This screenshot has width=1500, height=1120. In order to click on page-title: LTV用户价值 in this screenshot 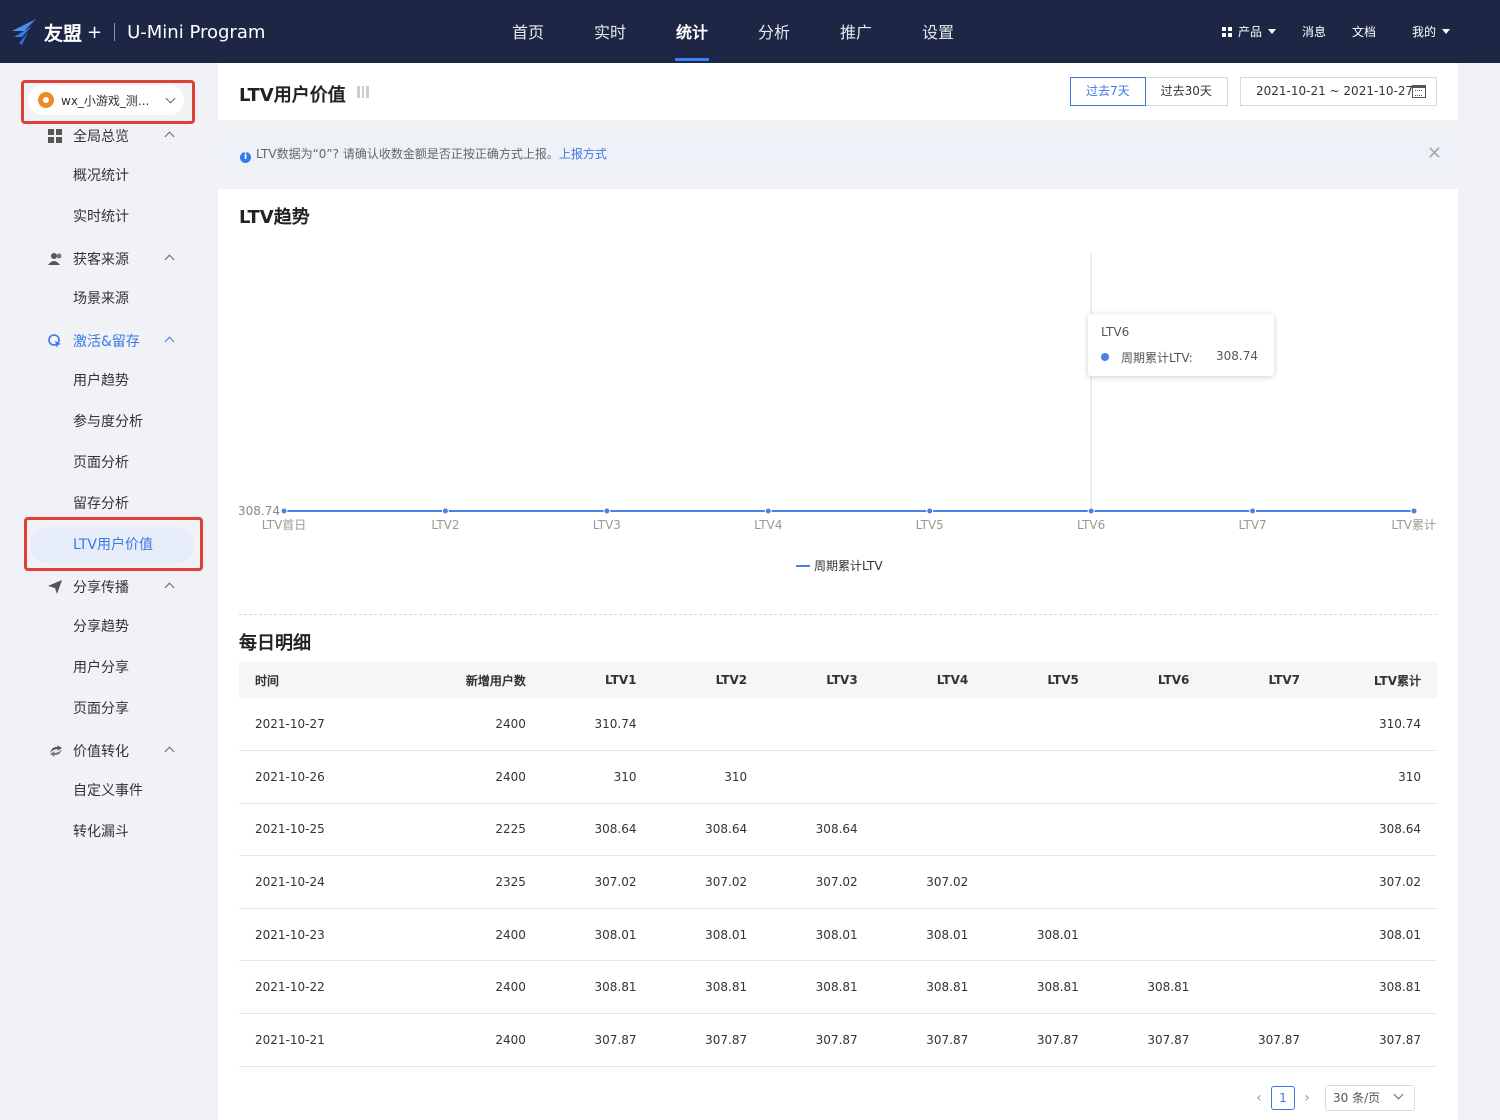, I will do `click(292, 95)`.